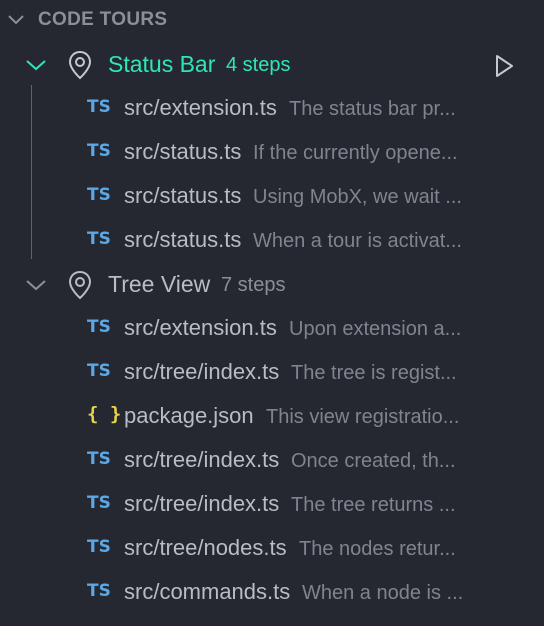 The image size is (544, 626). I want to click on tour-step-count: 7 steps, so click(253, 285).